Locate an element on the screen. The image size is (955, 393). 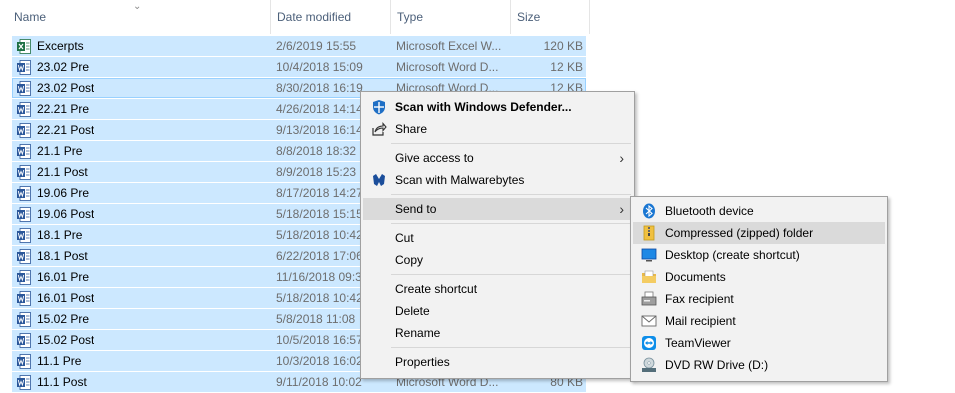
submenu-item-dvd-drive: DVD RW Drive (D:) is located at coordinates (759, 365).